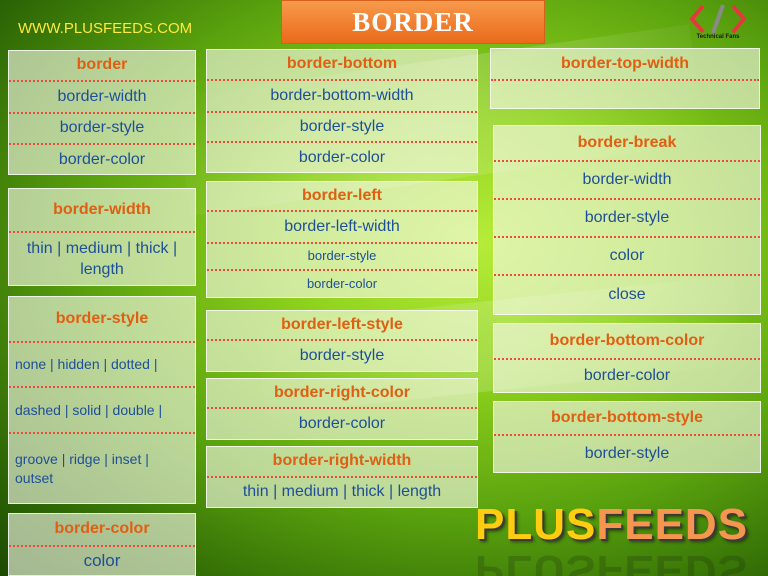  I want to click on page-title: BORDER, so click(413, 22).